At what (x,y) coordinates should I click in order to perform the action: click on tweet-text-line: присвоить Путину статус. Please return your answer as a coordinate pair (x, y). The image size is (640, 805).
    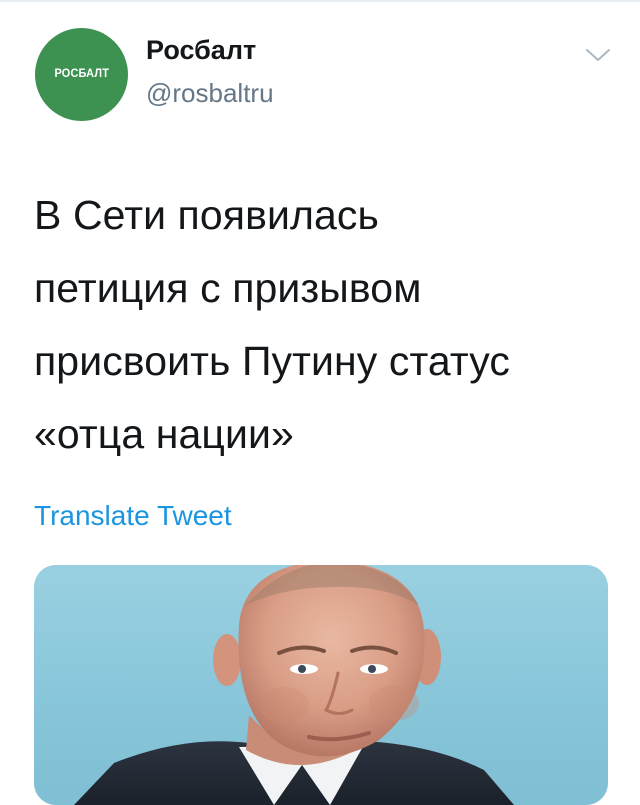
    Looking at the image, I should click on (272, 361).